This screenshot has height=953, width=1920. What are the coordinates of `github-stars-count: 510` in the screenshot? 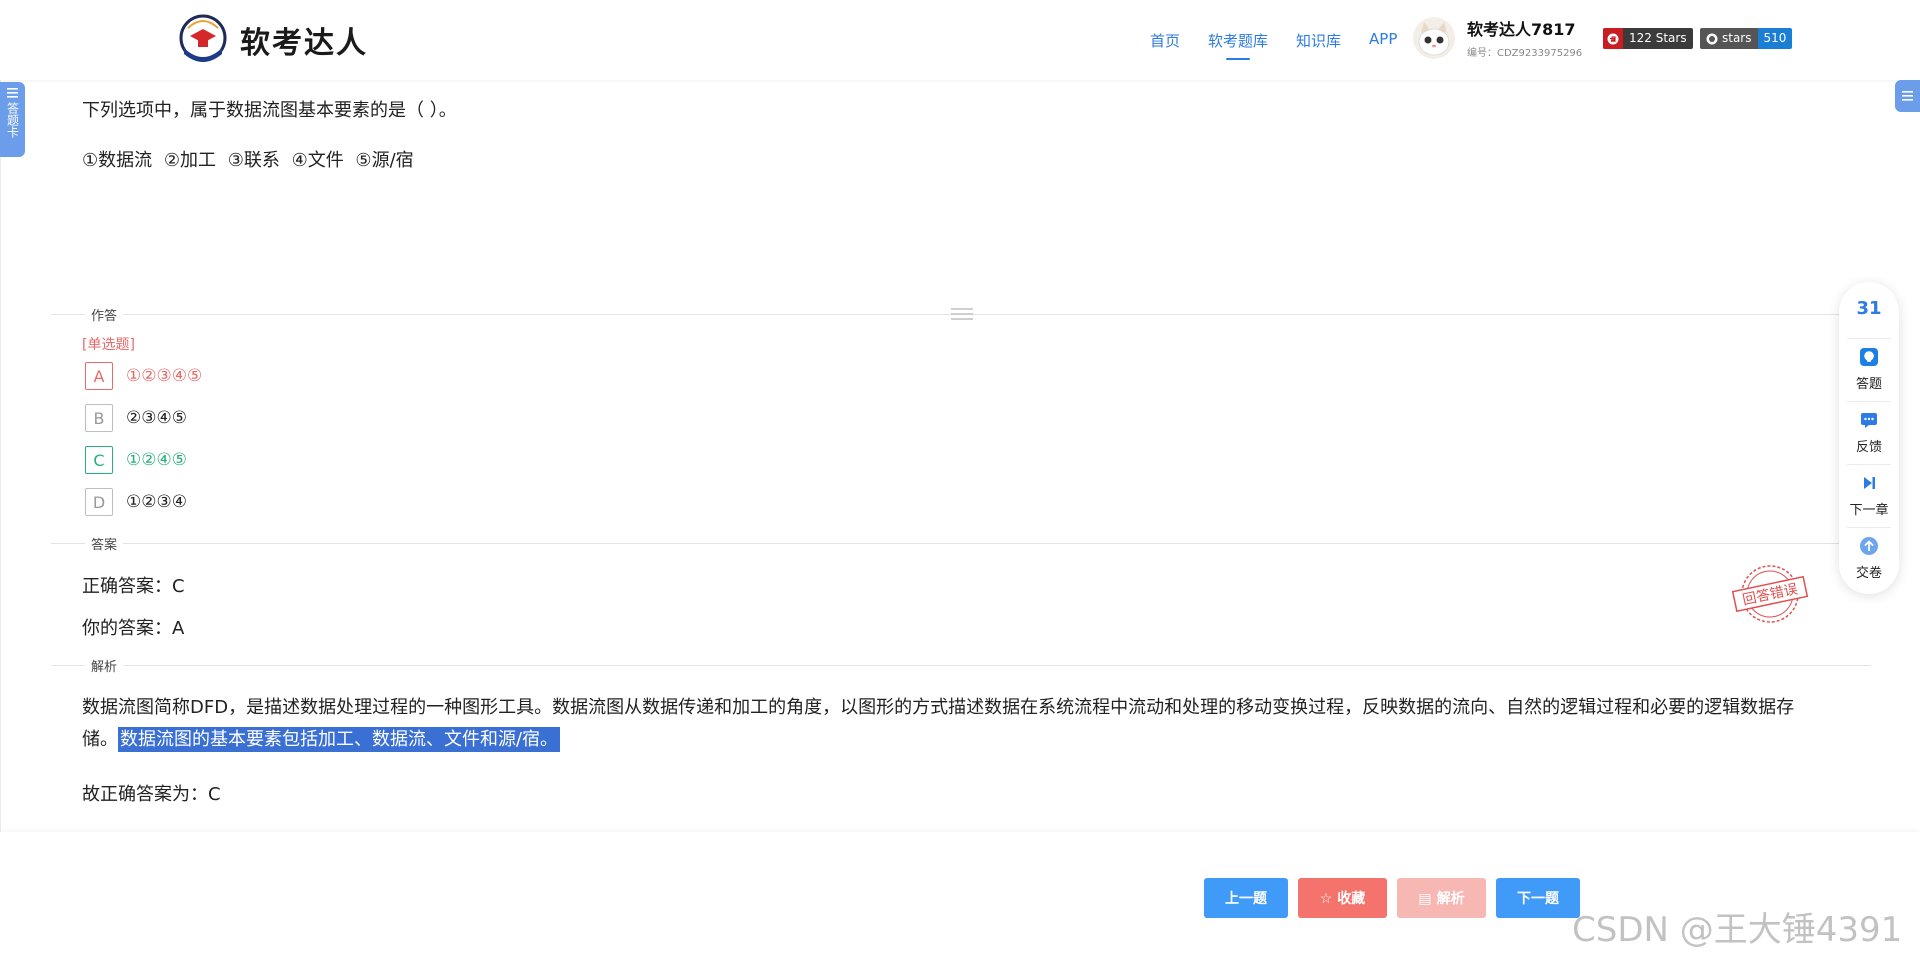 It's located at (1775, 38).